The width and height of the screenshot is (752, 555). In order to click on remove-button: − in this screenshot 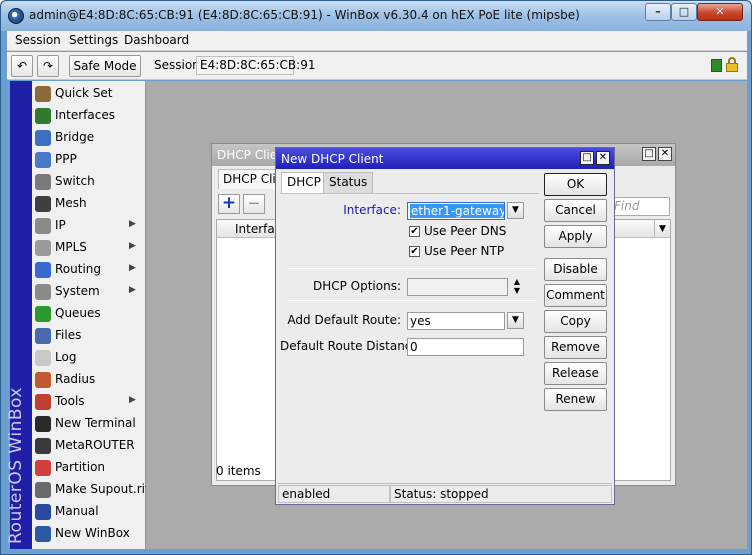, I will do `click(254, 204)`.